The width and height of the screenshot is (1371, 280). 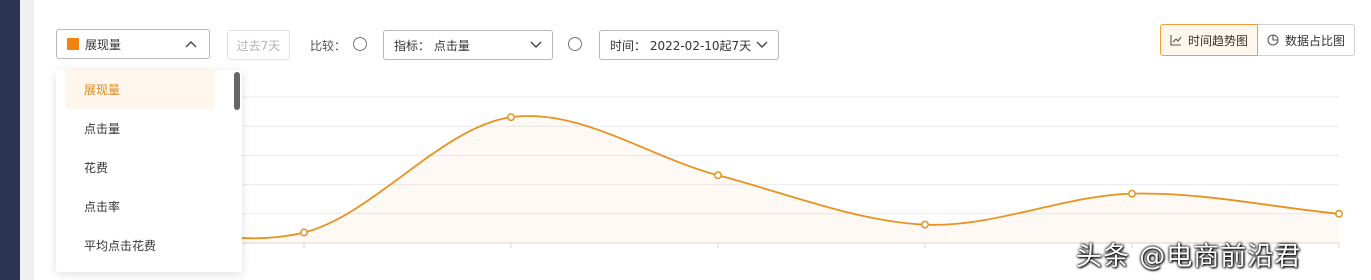 I want to click on compare-indicator-radio, so click(x=360, y=44).